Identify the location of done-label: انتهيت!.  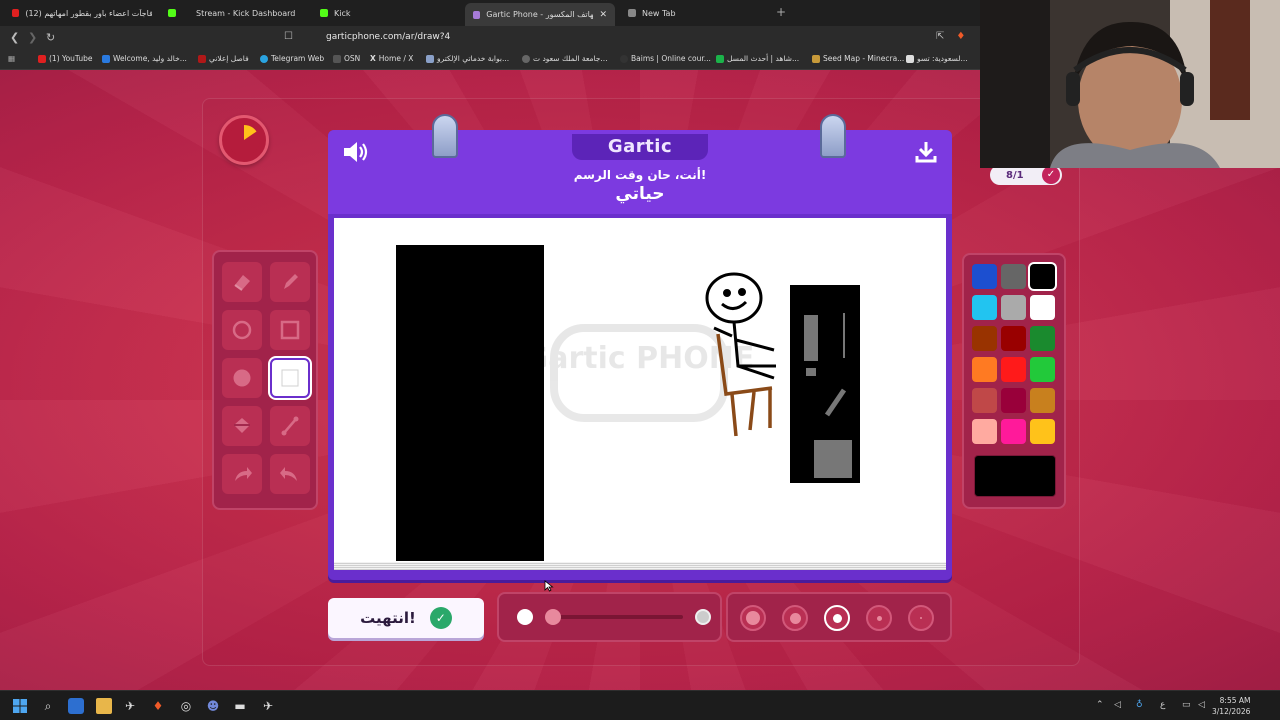
(388, 618).